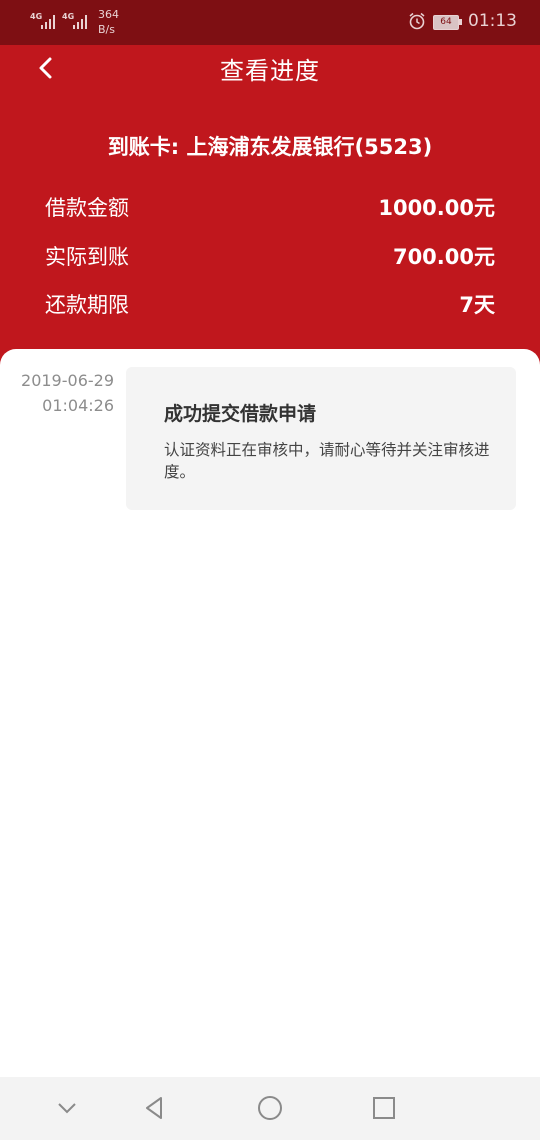 The width and height of the screenshot is (540, 1140). What do you see at coordinates (460, 22) in the screenshot?
I see `battery-tip` at bounding box center [460, 22].